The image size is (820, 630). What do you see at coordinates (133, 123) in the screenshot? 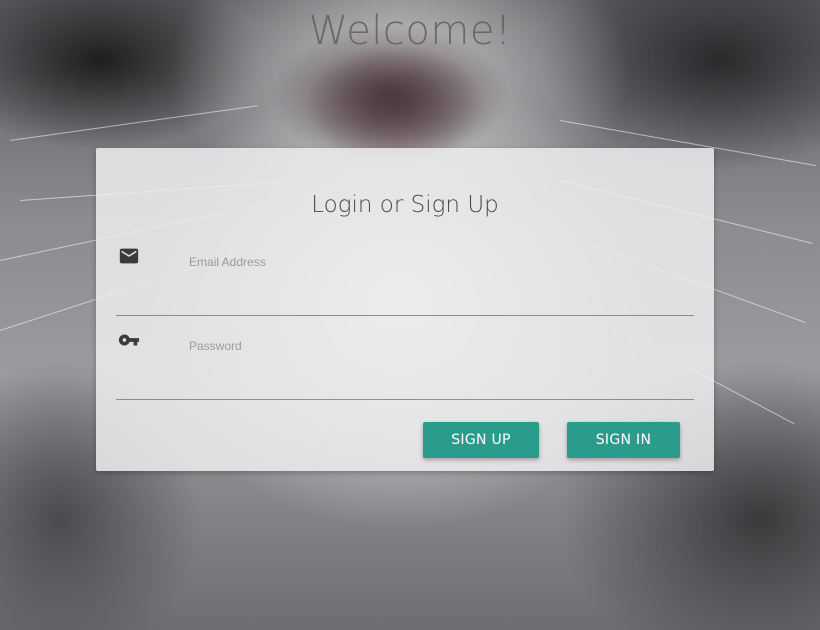
I see `whisker-decoration` at bounding box center [133, 123].